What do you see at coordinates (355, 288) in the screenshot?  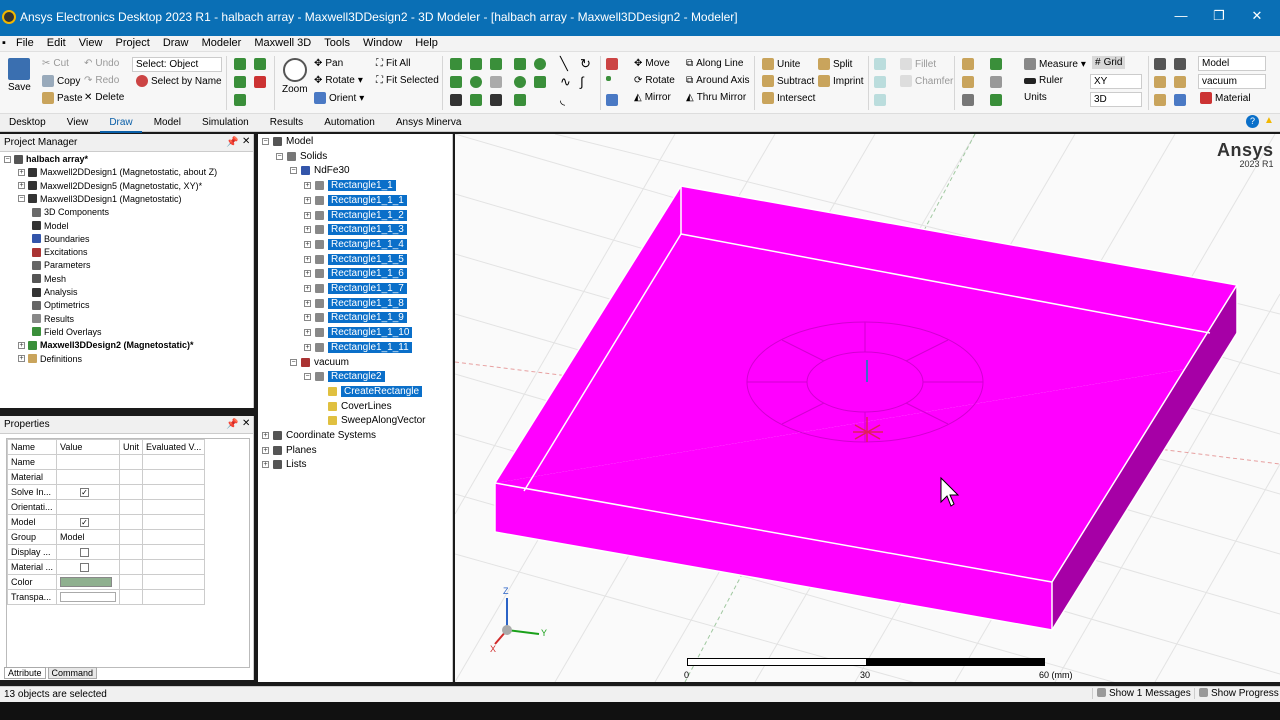 I see `rectangle-node: + Rectangle1_1_7` at bounding box center [355, 288].